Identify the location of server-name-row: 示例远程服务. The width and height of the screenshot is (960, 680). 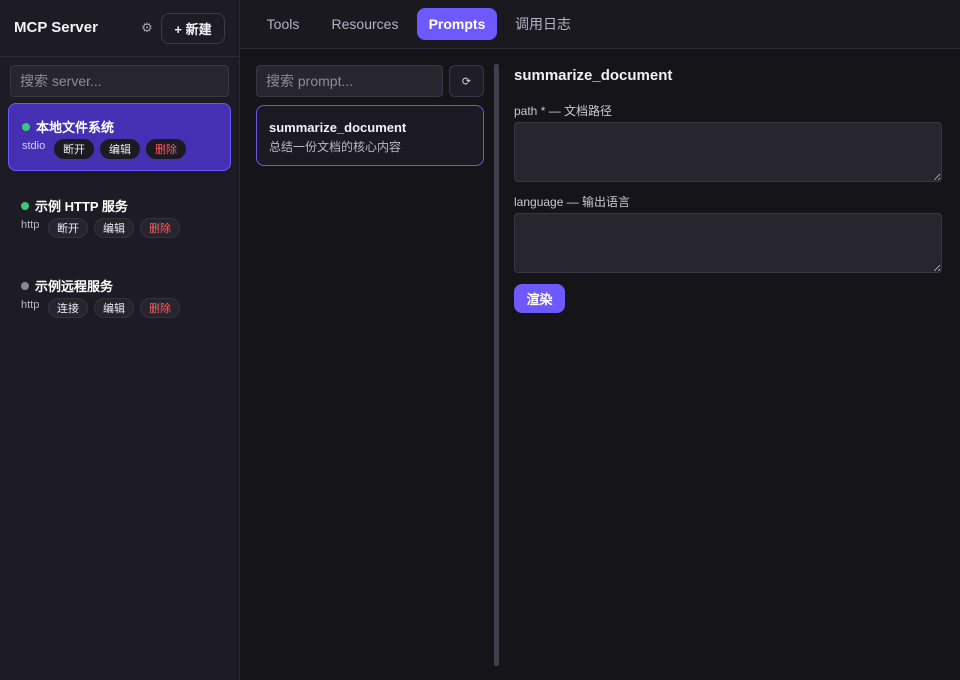
(67, 285).